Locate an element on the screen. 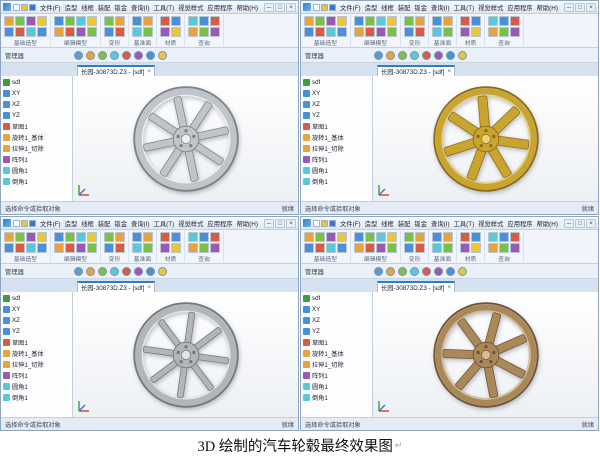 Image resolution: width=600 pixels, height=463 pixels. new-file-icon is located at coordinates (316, 223).